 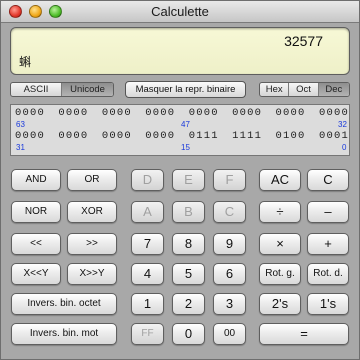 What do you see at coordinates (280, 244) in the screenshot?
I see `multiply-button: ×` at bounding box center [280, 244].